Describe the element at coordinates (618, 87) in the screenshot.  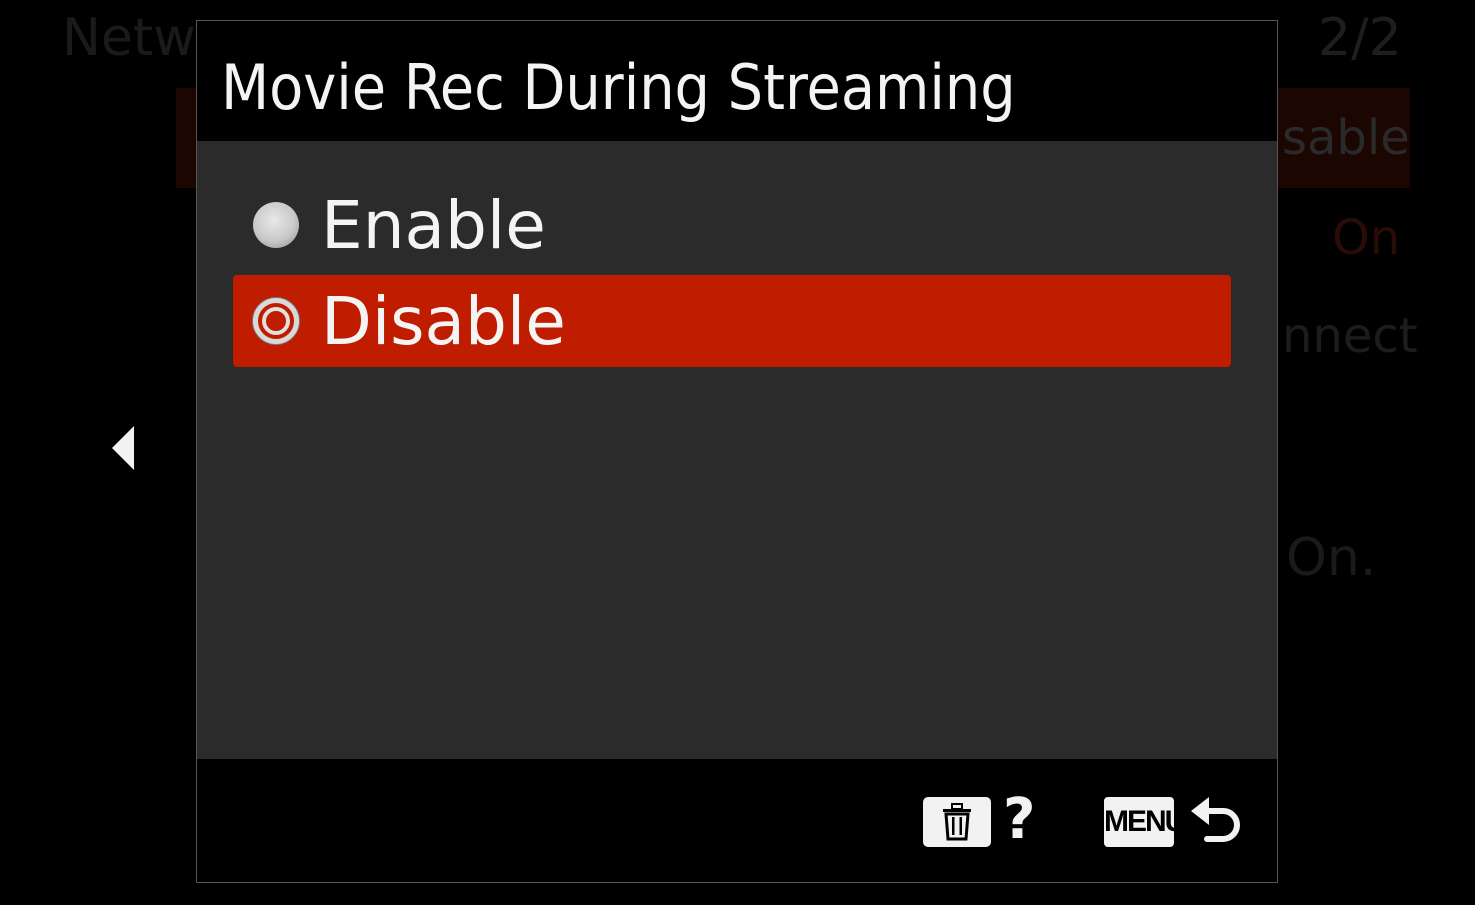
I see `dialog-title: Movie Rec During Streaming` at that location.